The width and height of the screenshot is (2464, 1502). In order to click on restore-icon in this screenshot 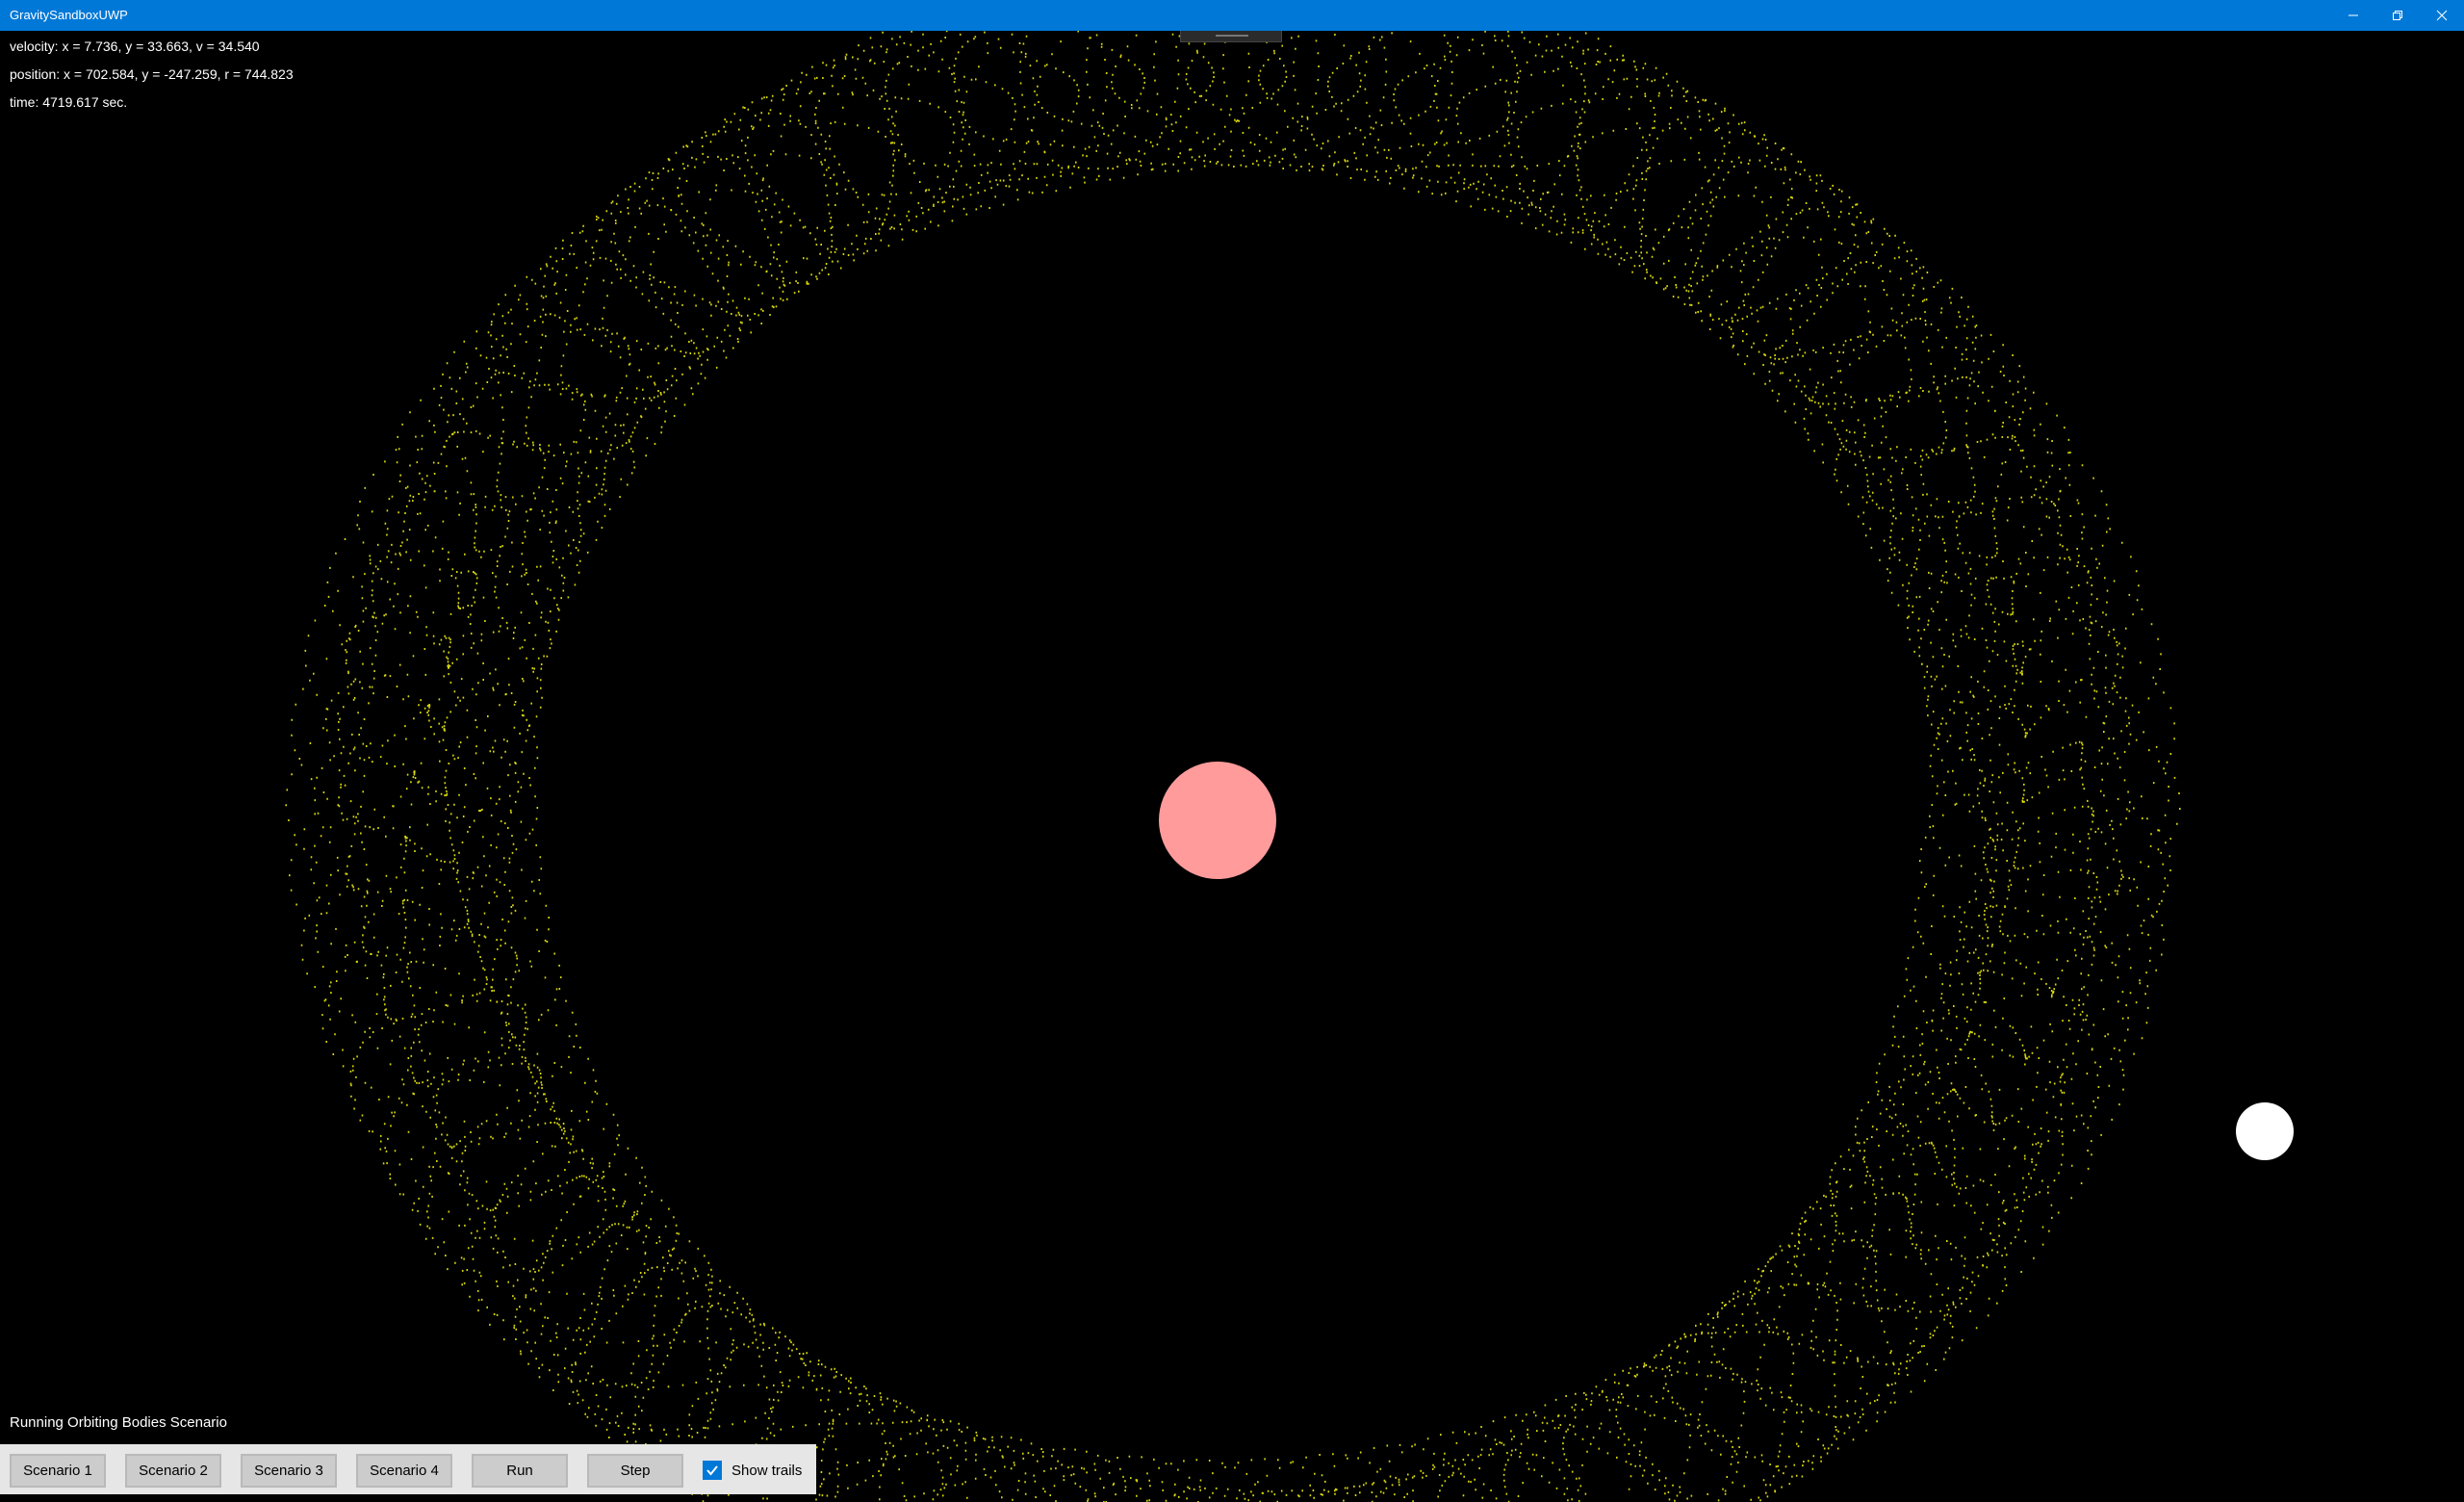, I will do `click(2397, 15)`.